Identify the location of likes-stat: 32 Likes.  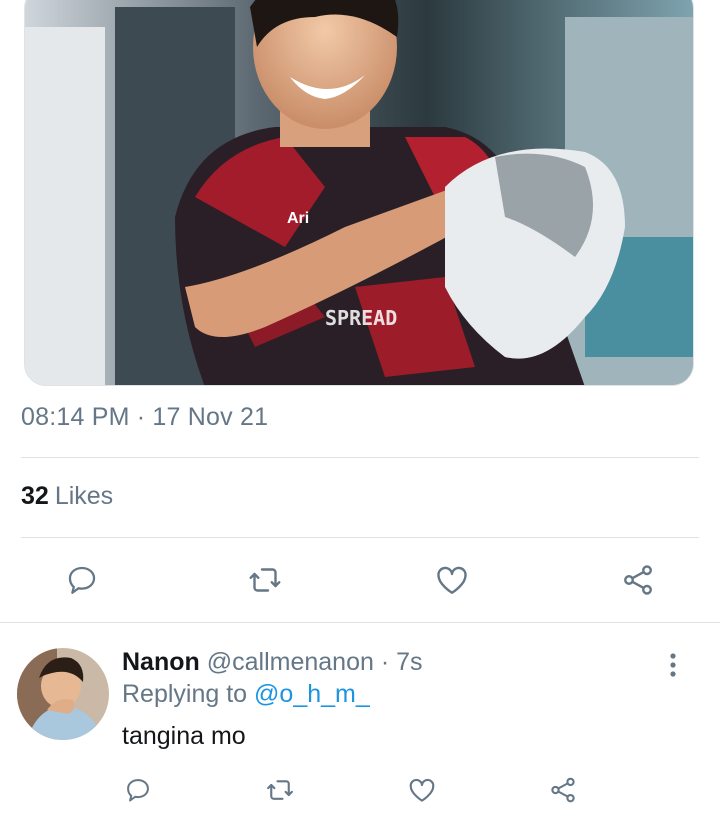
(67, 496).